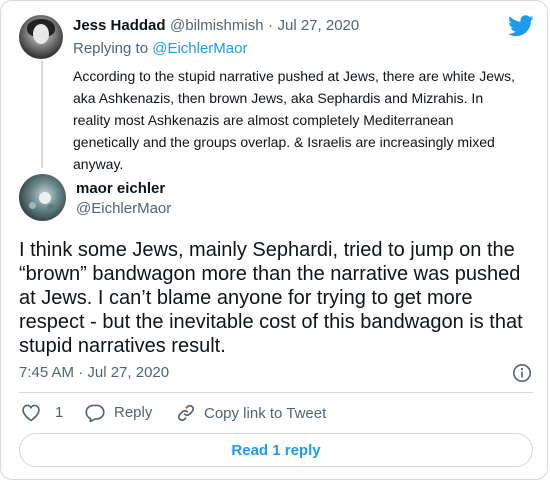  I want to click on reply-label: Reply, so click(133, 412).